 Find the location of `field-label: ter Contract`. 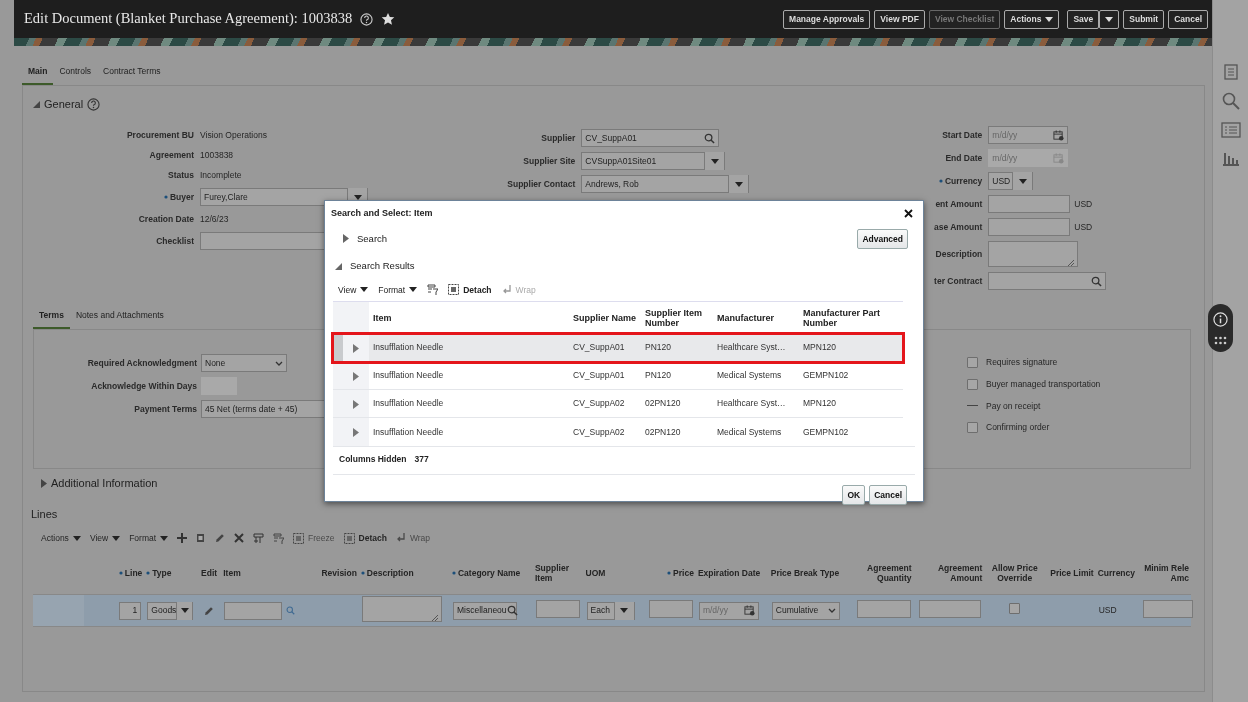

field-label: ter Contract is located at coordinates (958, 280).